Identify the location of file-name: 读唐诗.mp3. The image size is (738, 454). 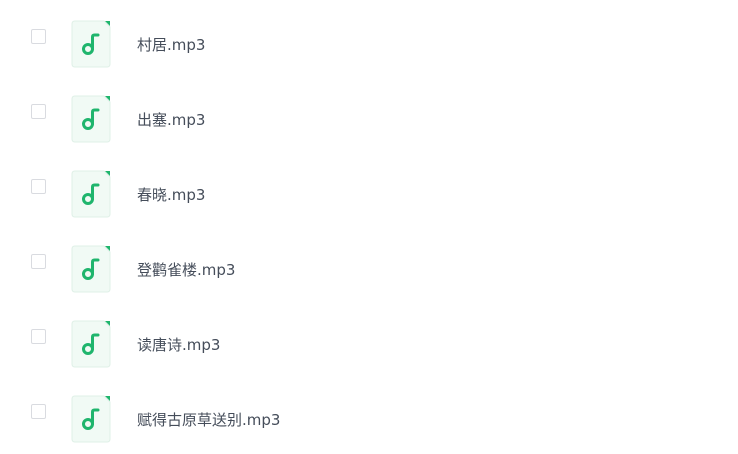
(178, 345).